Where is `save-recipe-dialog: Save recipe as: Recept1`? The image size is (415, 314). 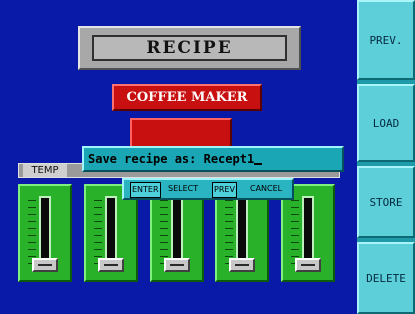
save-recipe-dialog: Save recipe as: Recept1 is located at coordinates (213, 159).